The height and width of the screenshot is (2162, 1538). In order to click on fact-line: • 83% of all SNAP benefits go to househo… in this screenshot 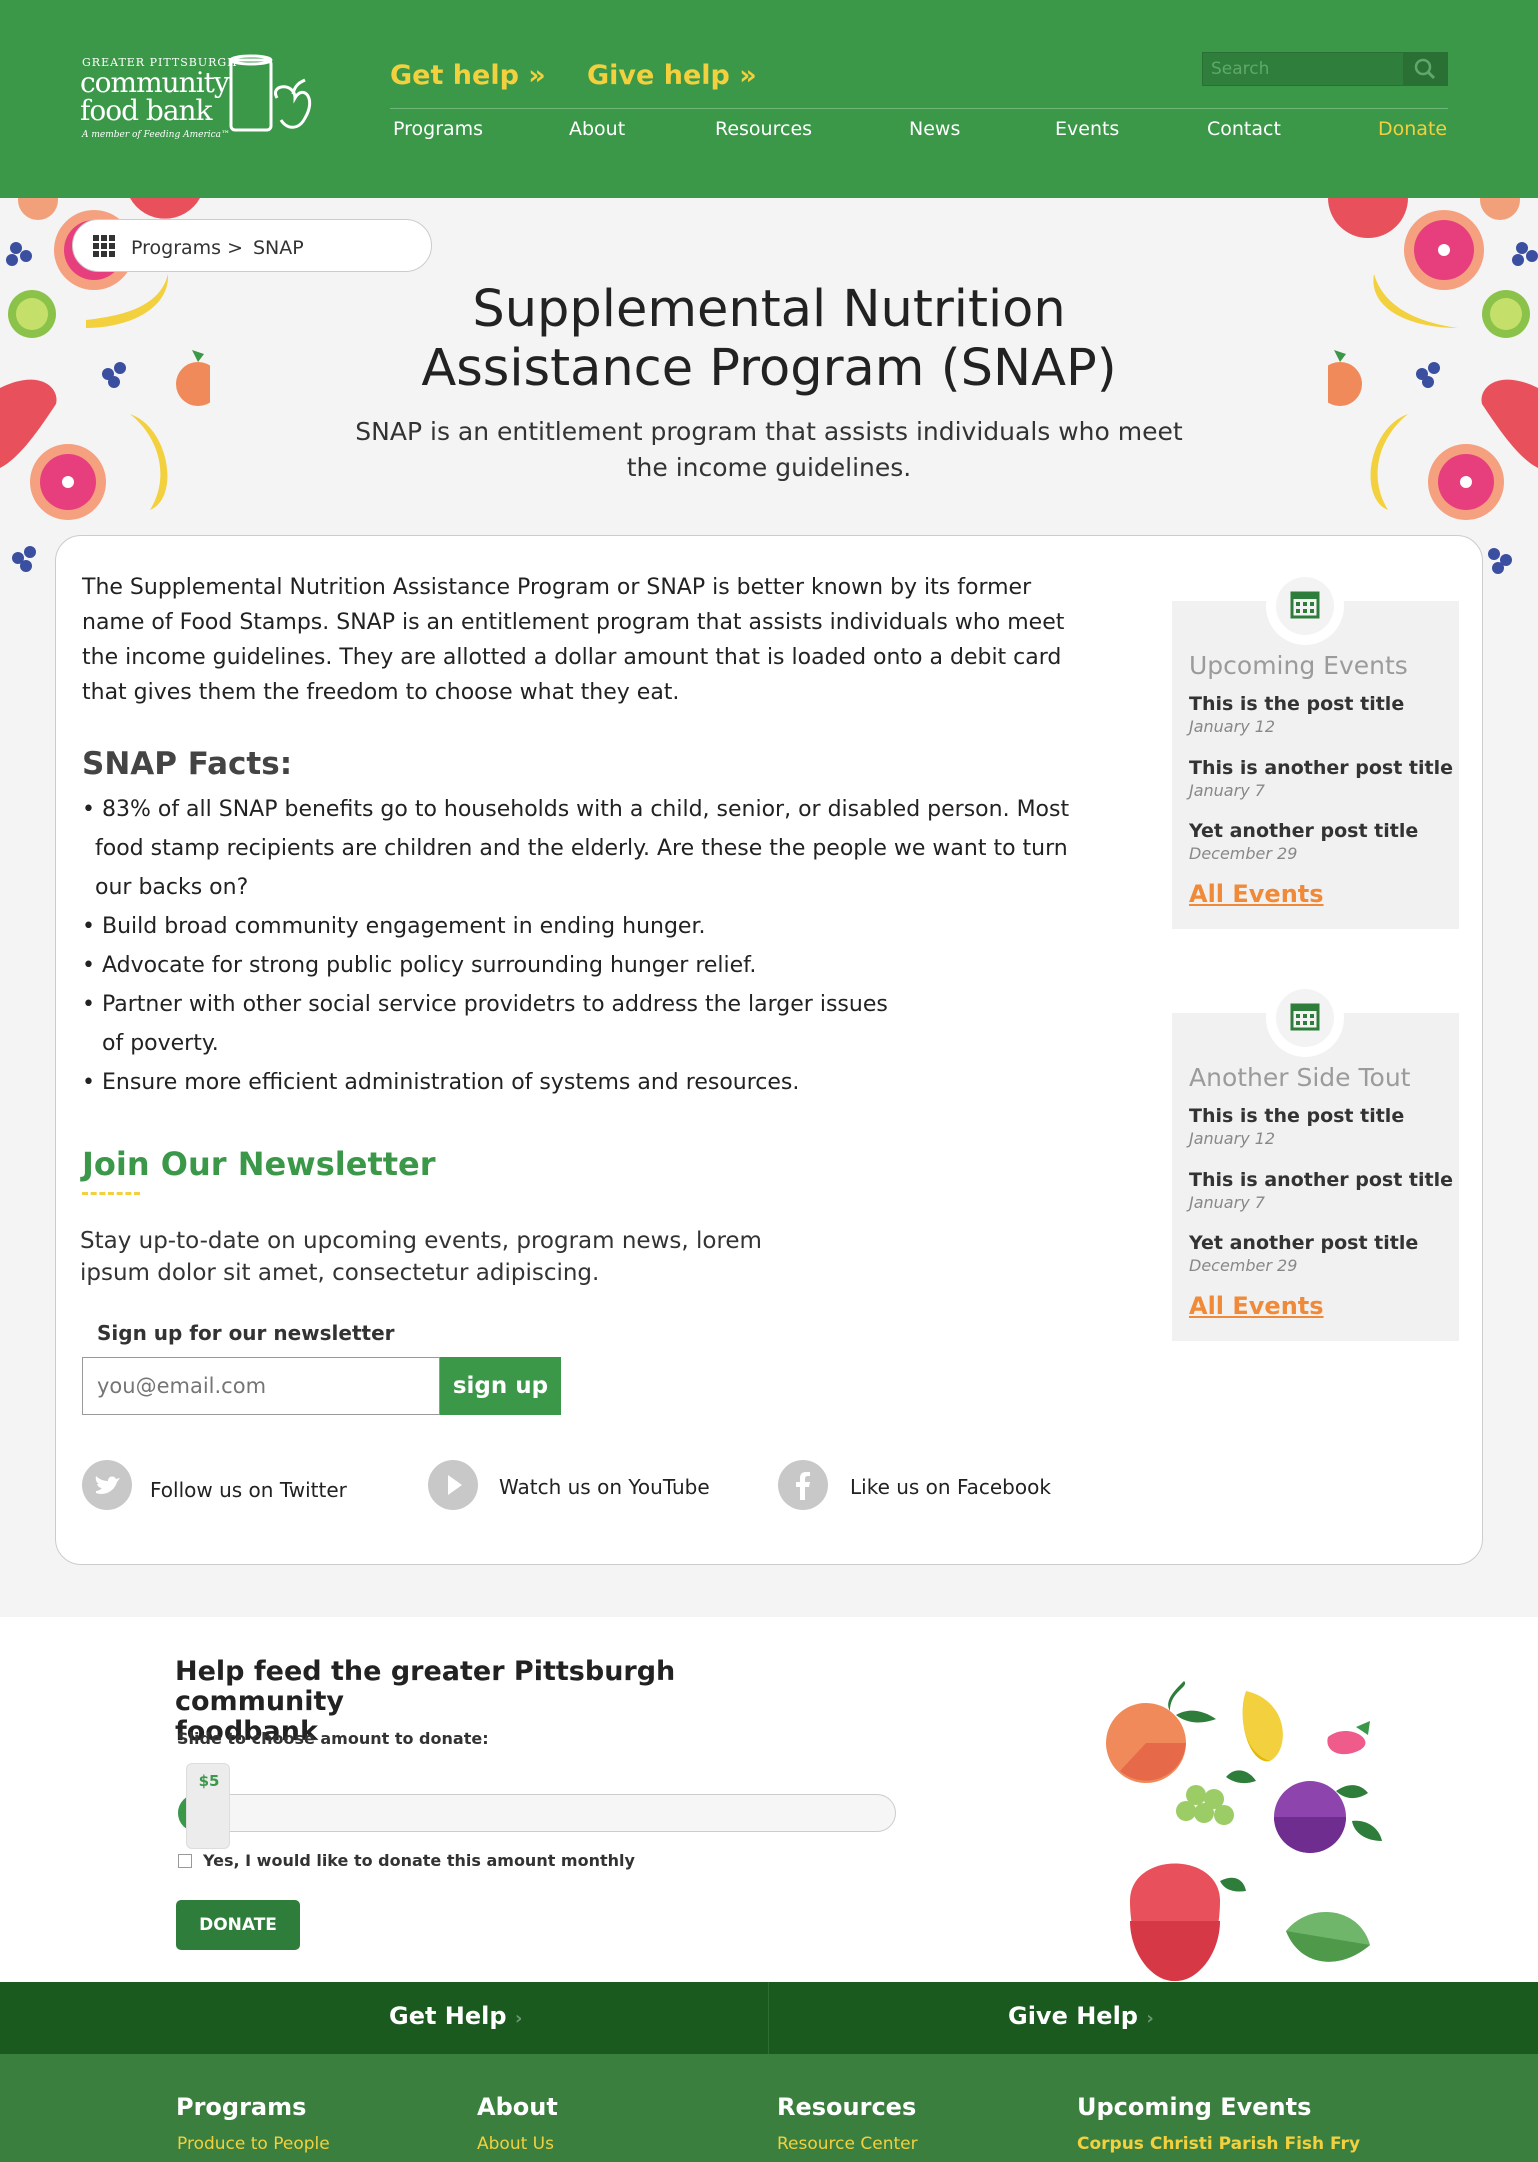, I will do `click(576, 809)`.